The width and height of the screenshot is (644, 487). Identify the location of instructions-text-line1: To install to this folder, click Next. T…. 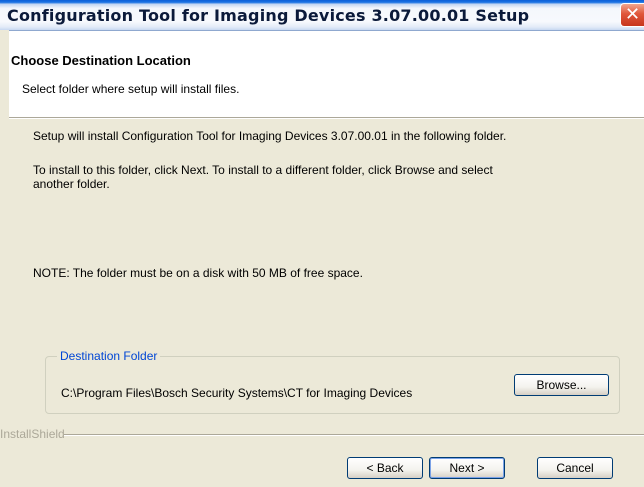
(263, 170).